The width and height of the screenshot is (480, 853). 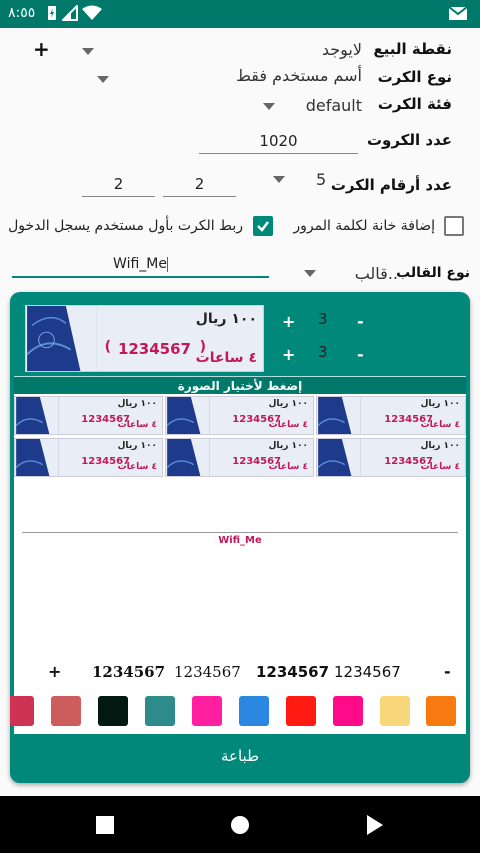 I want to click on status-bar: ٨:٥٥, so click(x=240, y=14).